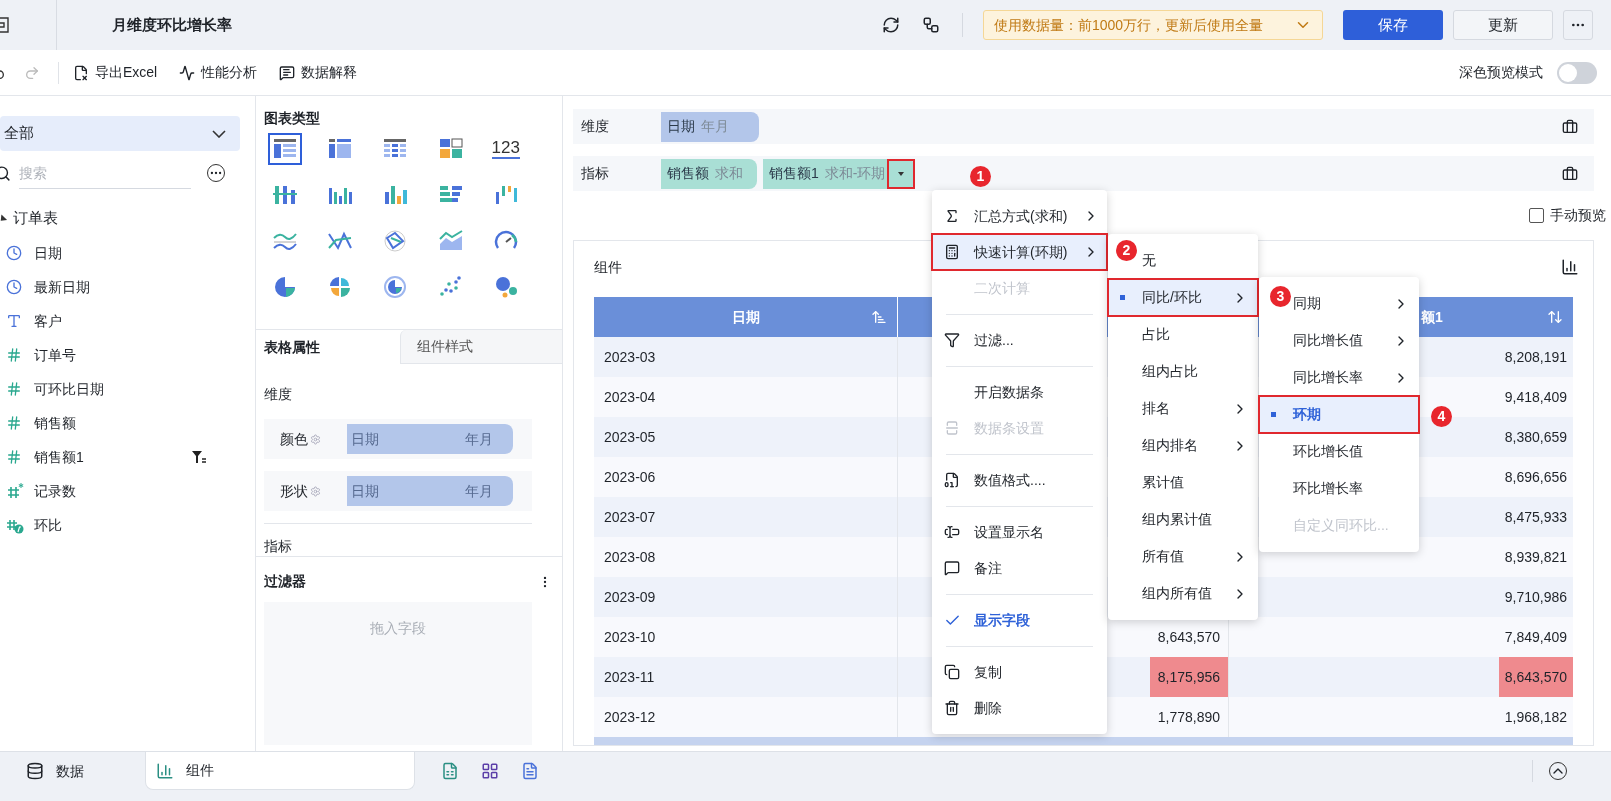 The image size is (1611, 801). What do you see at coordinates (931, 25) in the screenshot?
I see `flow-icon` at bounding box center [931, 25].